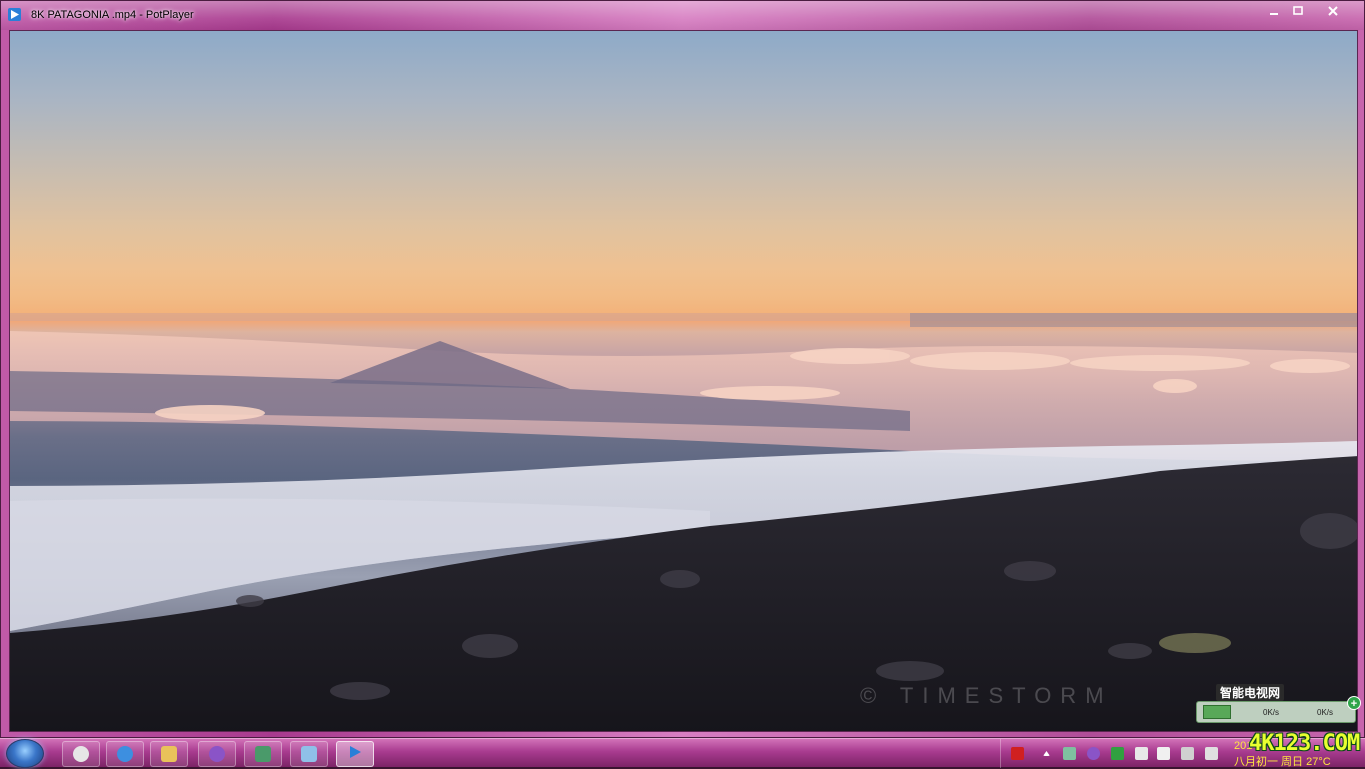 This screenshot has height=769, width=1365. Describe the element at coordinates (1017, 753) in the screenshot. I see `input-method-icon` at that location.